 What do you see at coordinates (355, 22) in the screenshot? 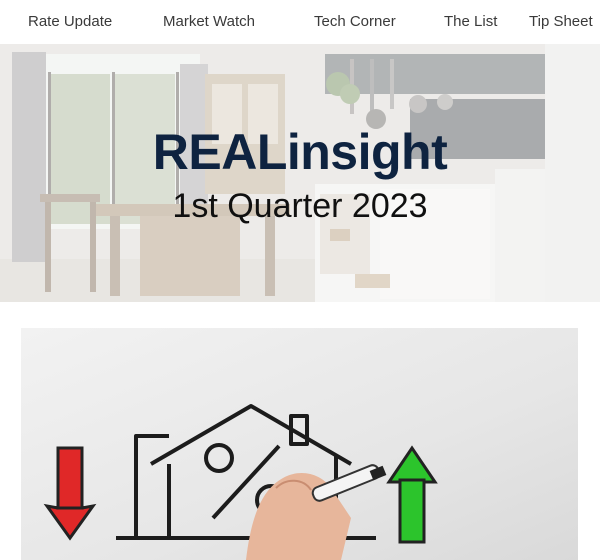
I see `nav-tech-corner: Tech Corner` at bounding box center [355, 22].